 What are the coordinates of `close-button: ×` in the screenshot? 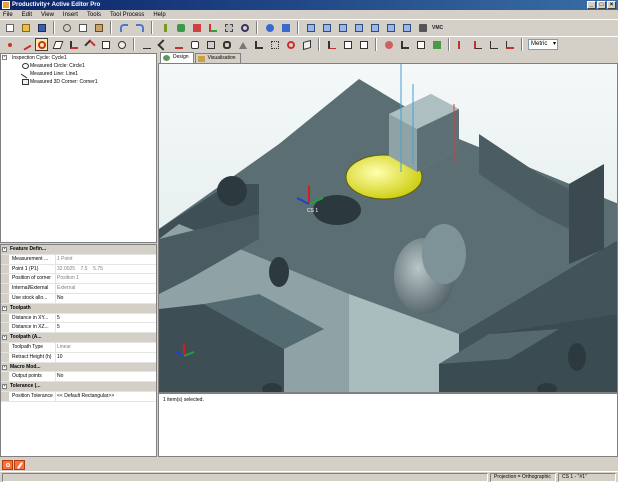 It's located at (611, 5).